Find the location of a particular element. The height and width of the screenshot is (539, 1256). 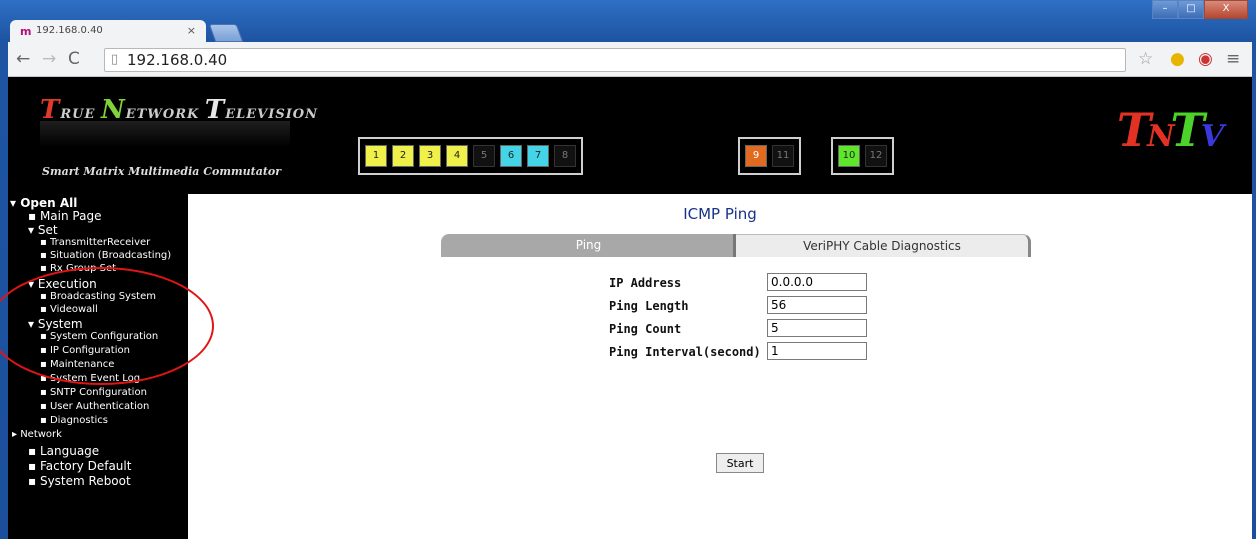

sidebar-item-sntp-configuration: ▪ SNTP Configuration is located at coordinates (93, 392).